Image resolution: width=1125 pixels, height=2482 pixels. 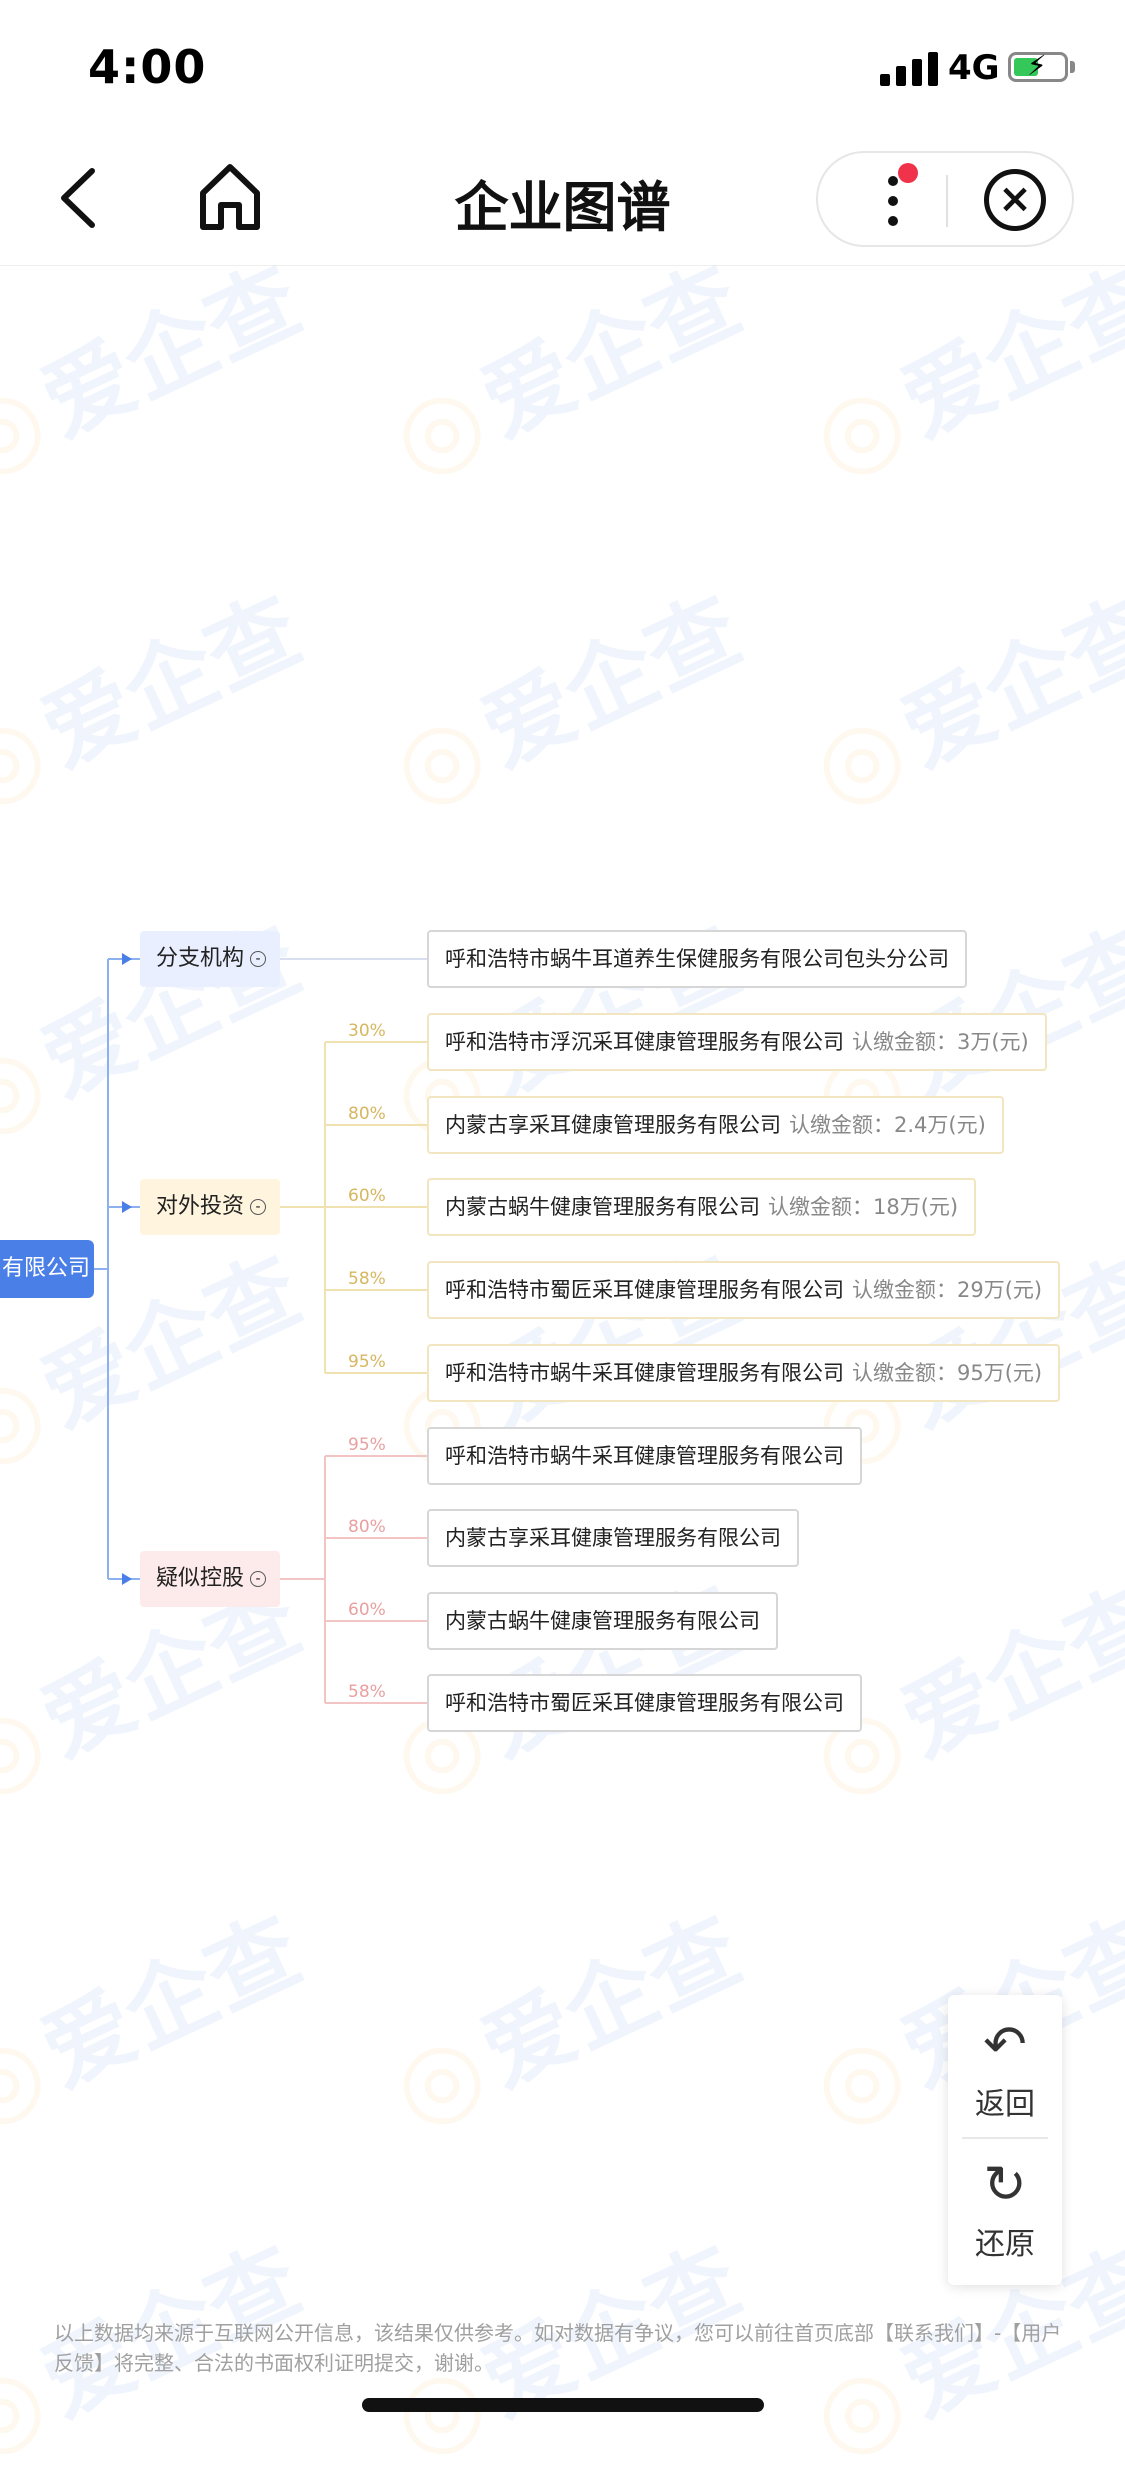 I want to click on investment-node: 呼和浩特市蜗牛采耳健康管理服务有限公司 认缴金额：95万(元), so click(x=744, y=1373).